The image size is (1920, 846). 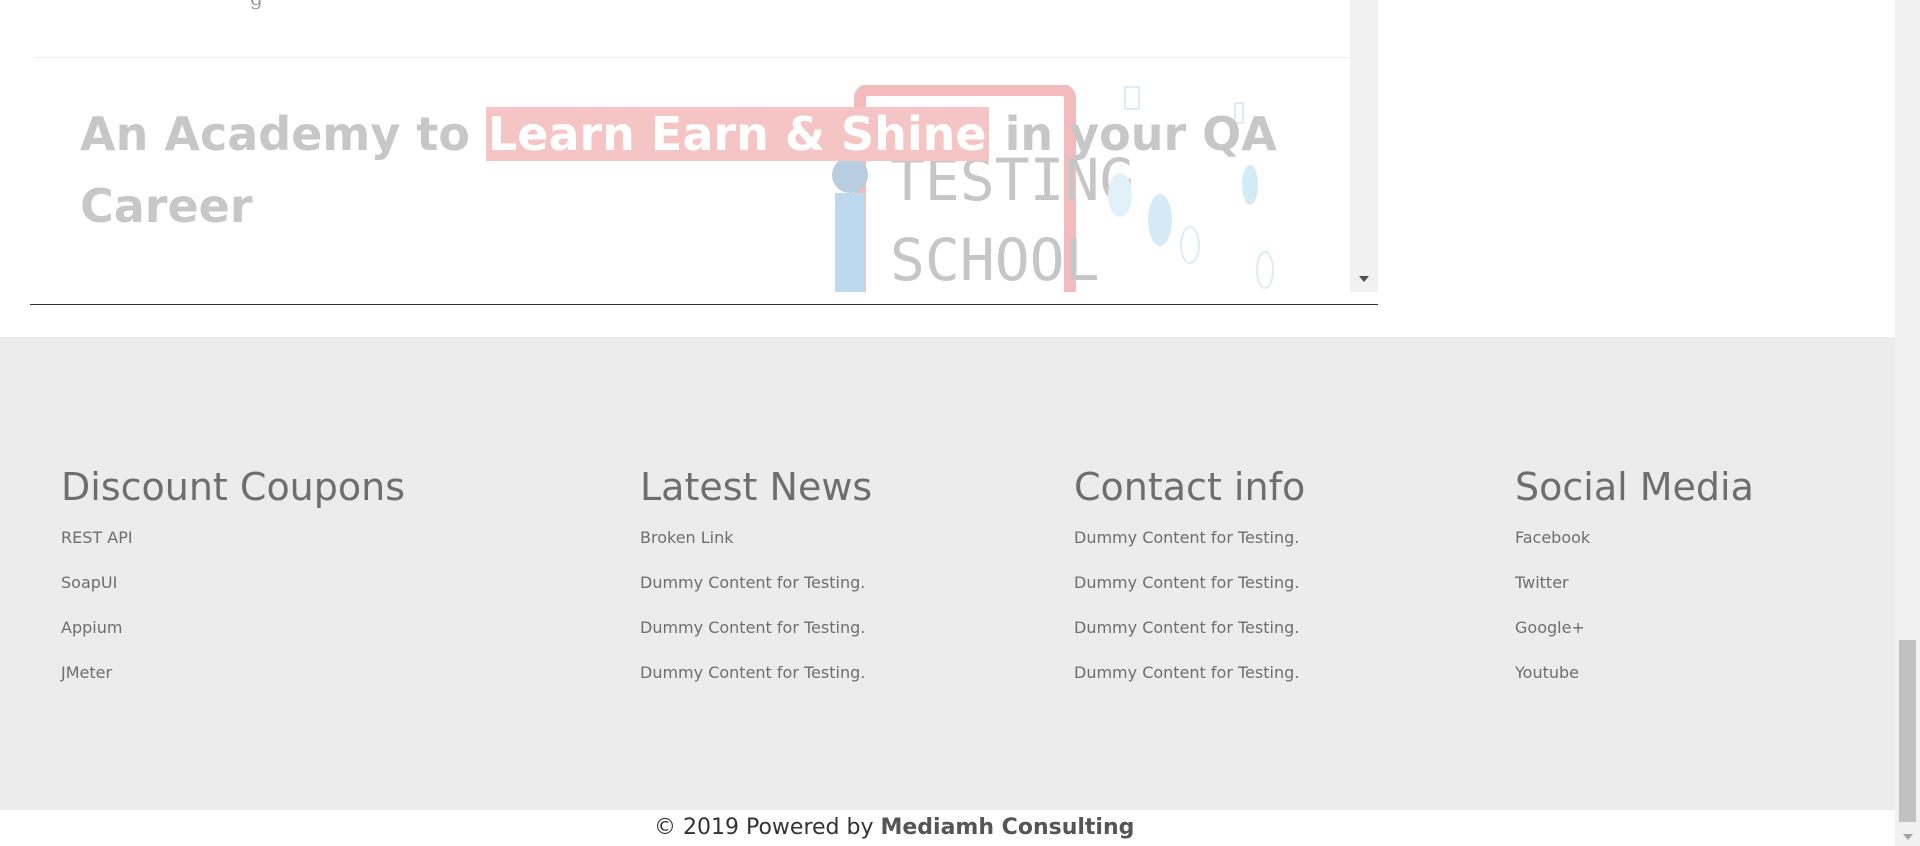 I want to click on copyright-text: © 2019 Powered by Mediamh Consulting, so click(x=894, y=828).